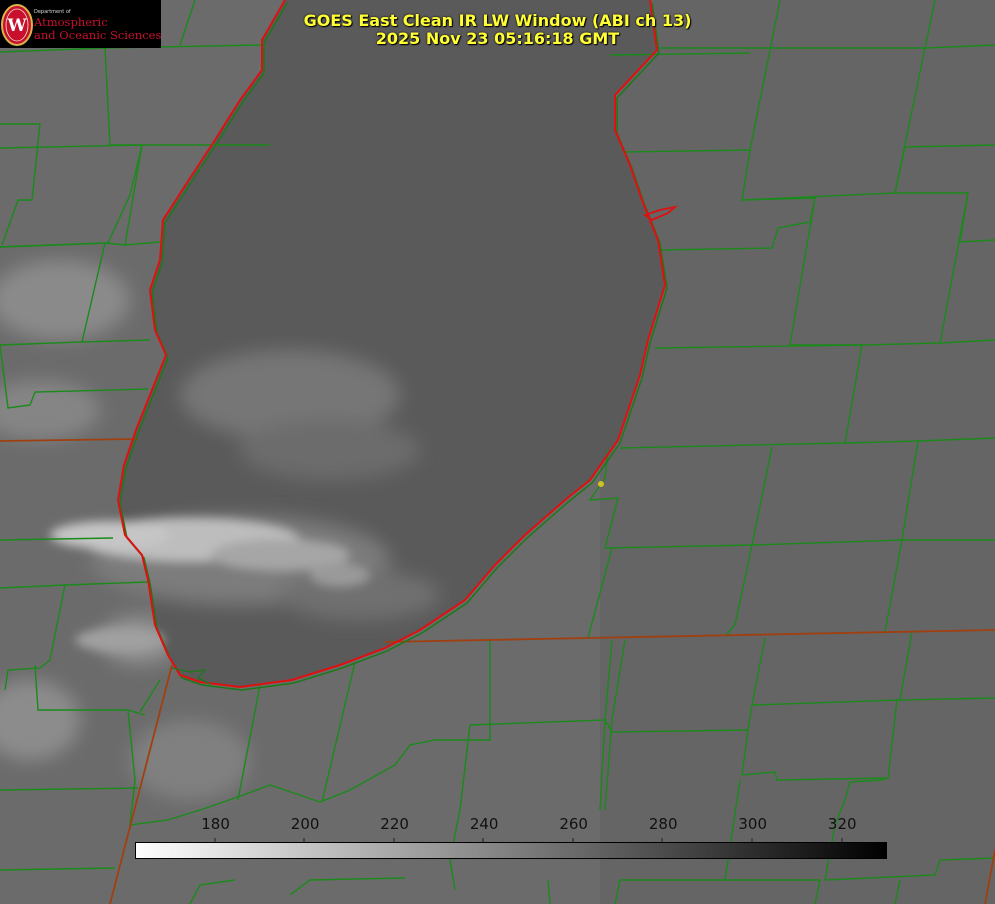  What do you see at coordinates (394, 824) in the screenshot?
I see `colorbar-tick-label: 220` at bounding box center [394, 824].